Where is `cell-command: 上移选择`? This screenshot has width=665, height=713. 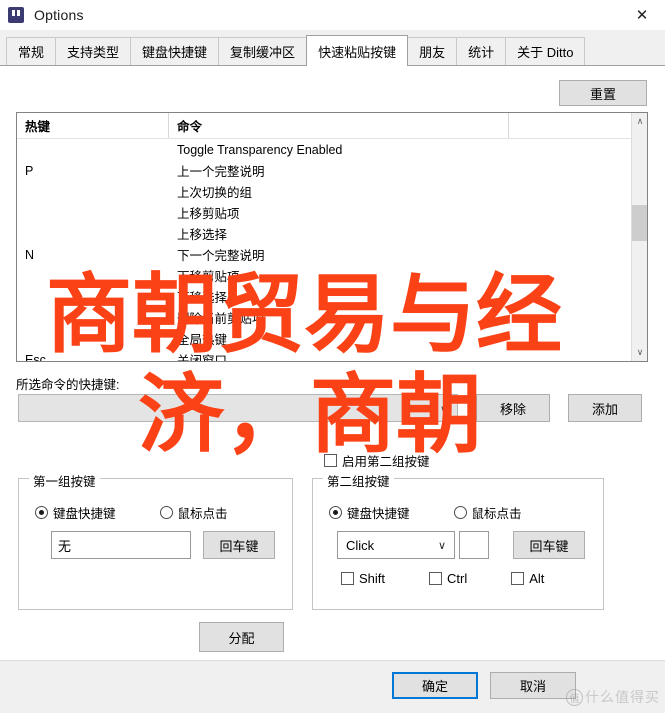 cell-command: 上移选择 is located at coordinates (202, 235).